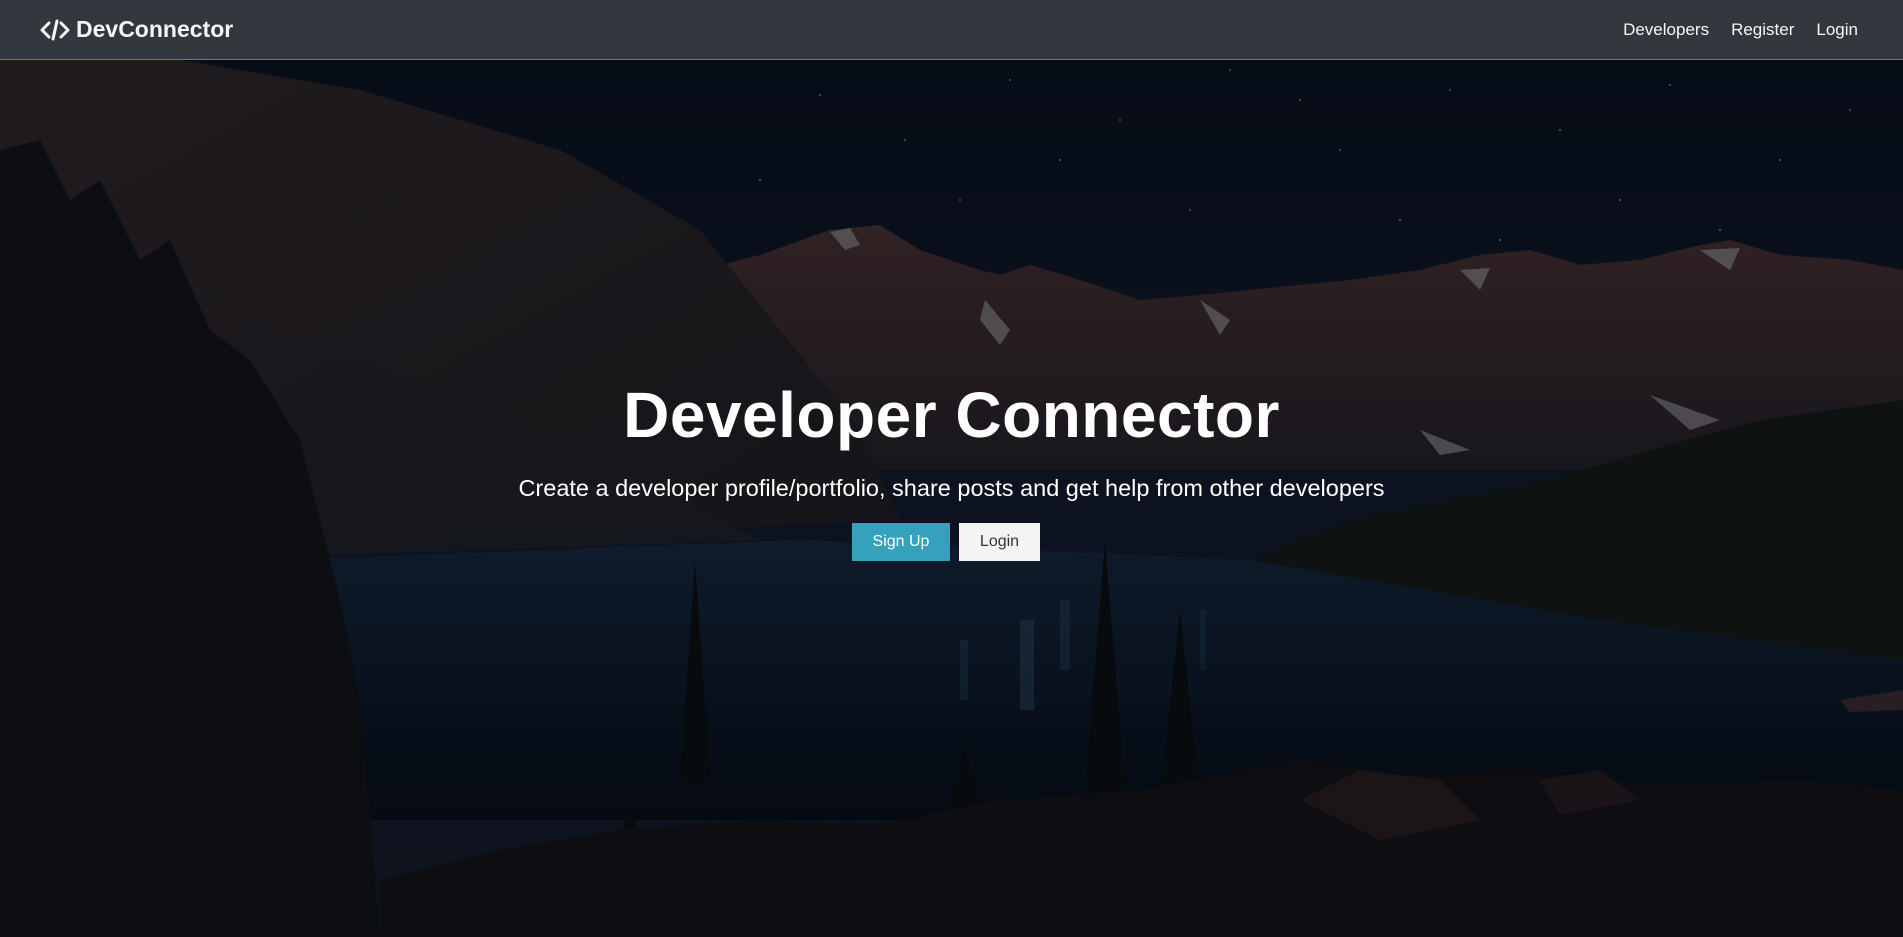  What do you see at coordinates (1762, 30) in the screenshot?
I see `nav-link-register: Register` at bounding box center [1762, 30].